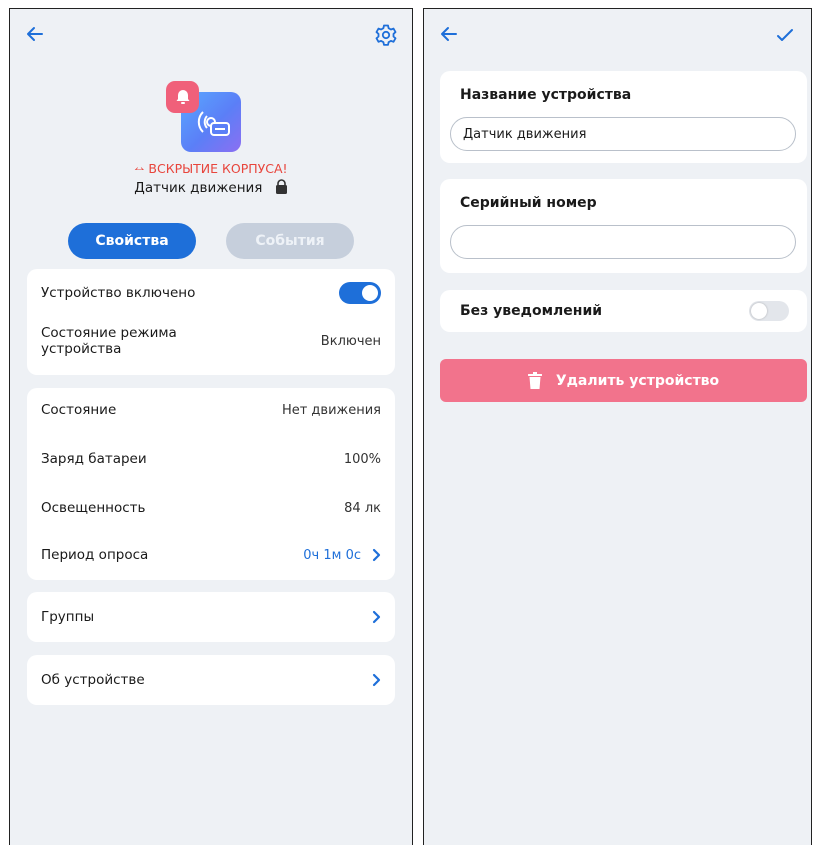 This screenshot has height=845, width=814. Describe the element at coordinates (68, 617) in the screenshot. I see `groups-label: Группы` at that location.